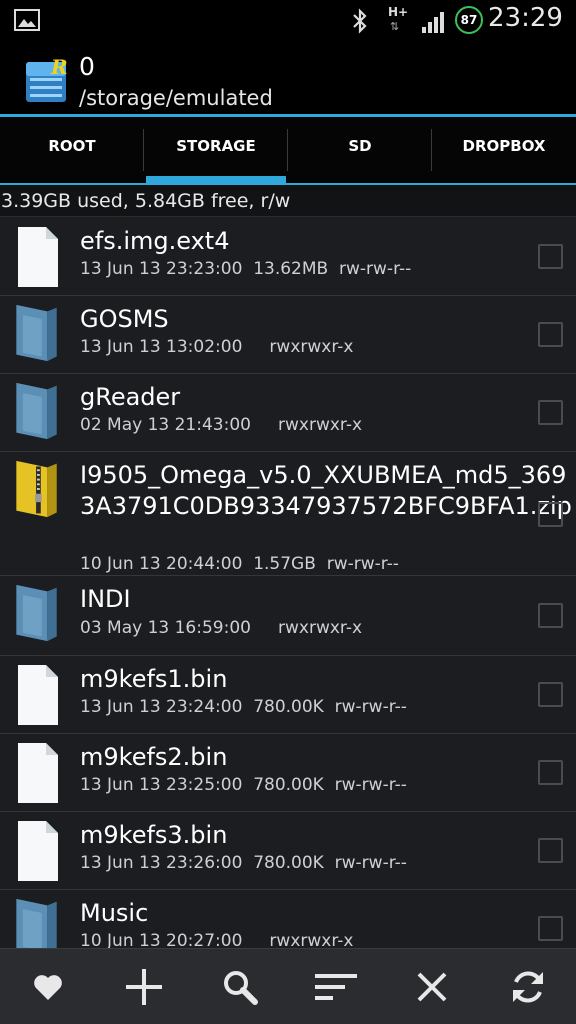  Describe the element at coordinates (288, 20) in the screenshot. I see `status-bar: H+ ⇅ 87 23:29` at that location.